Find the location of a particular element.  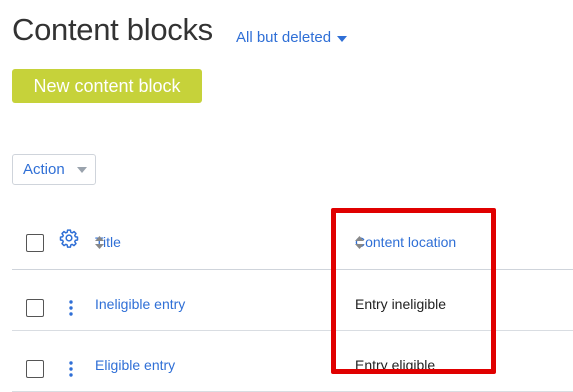

row-content-location: Entry ineligible is located at coordinates (401, 304).